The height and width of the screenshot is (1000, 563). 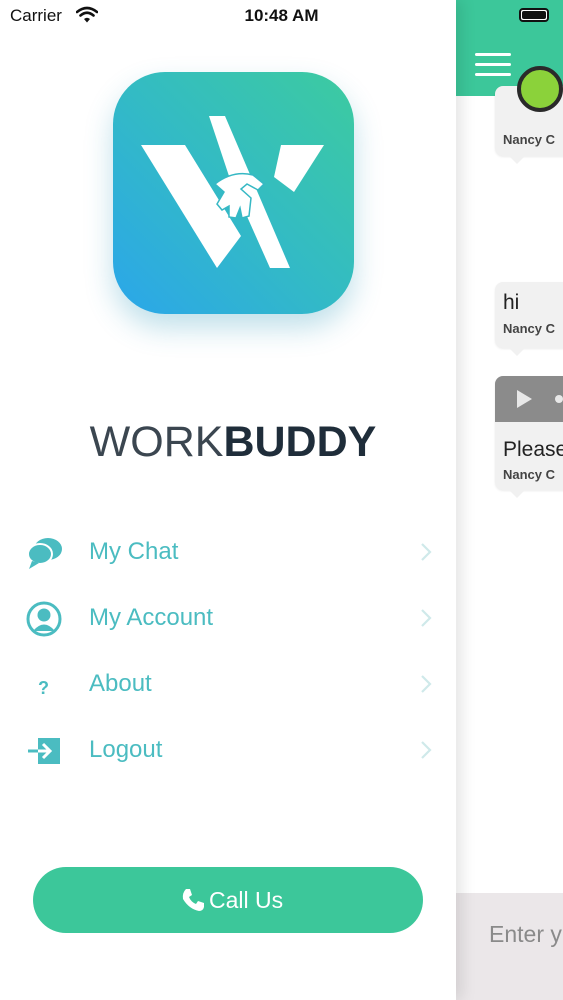 I want to click on user-circle-icon, so click(x=44, y=619).